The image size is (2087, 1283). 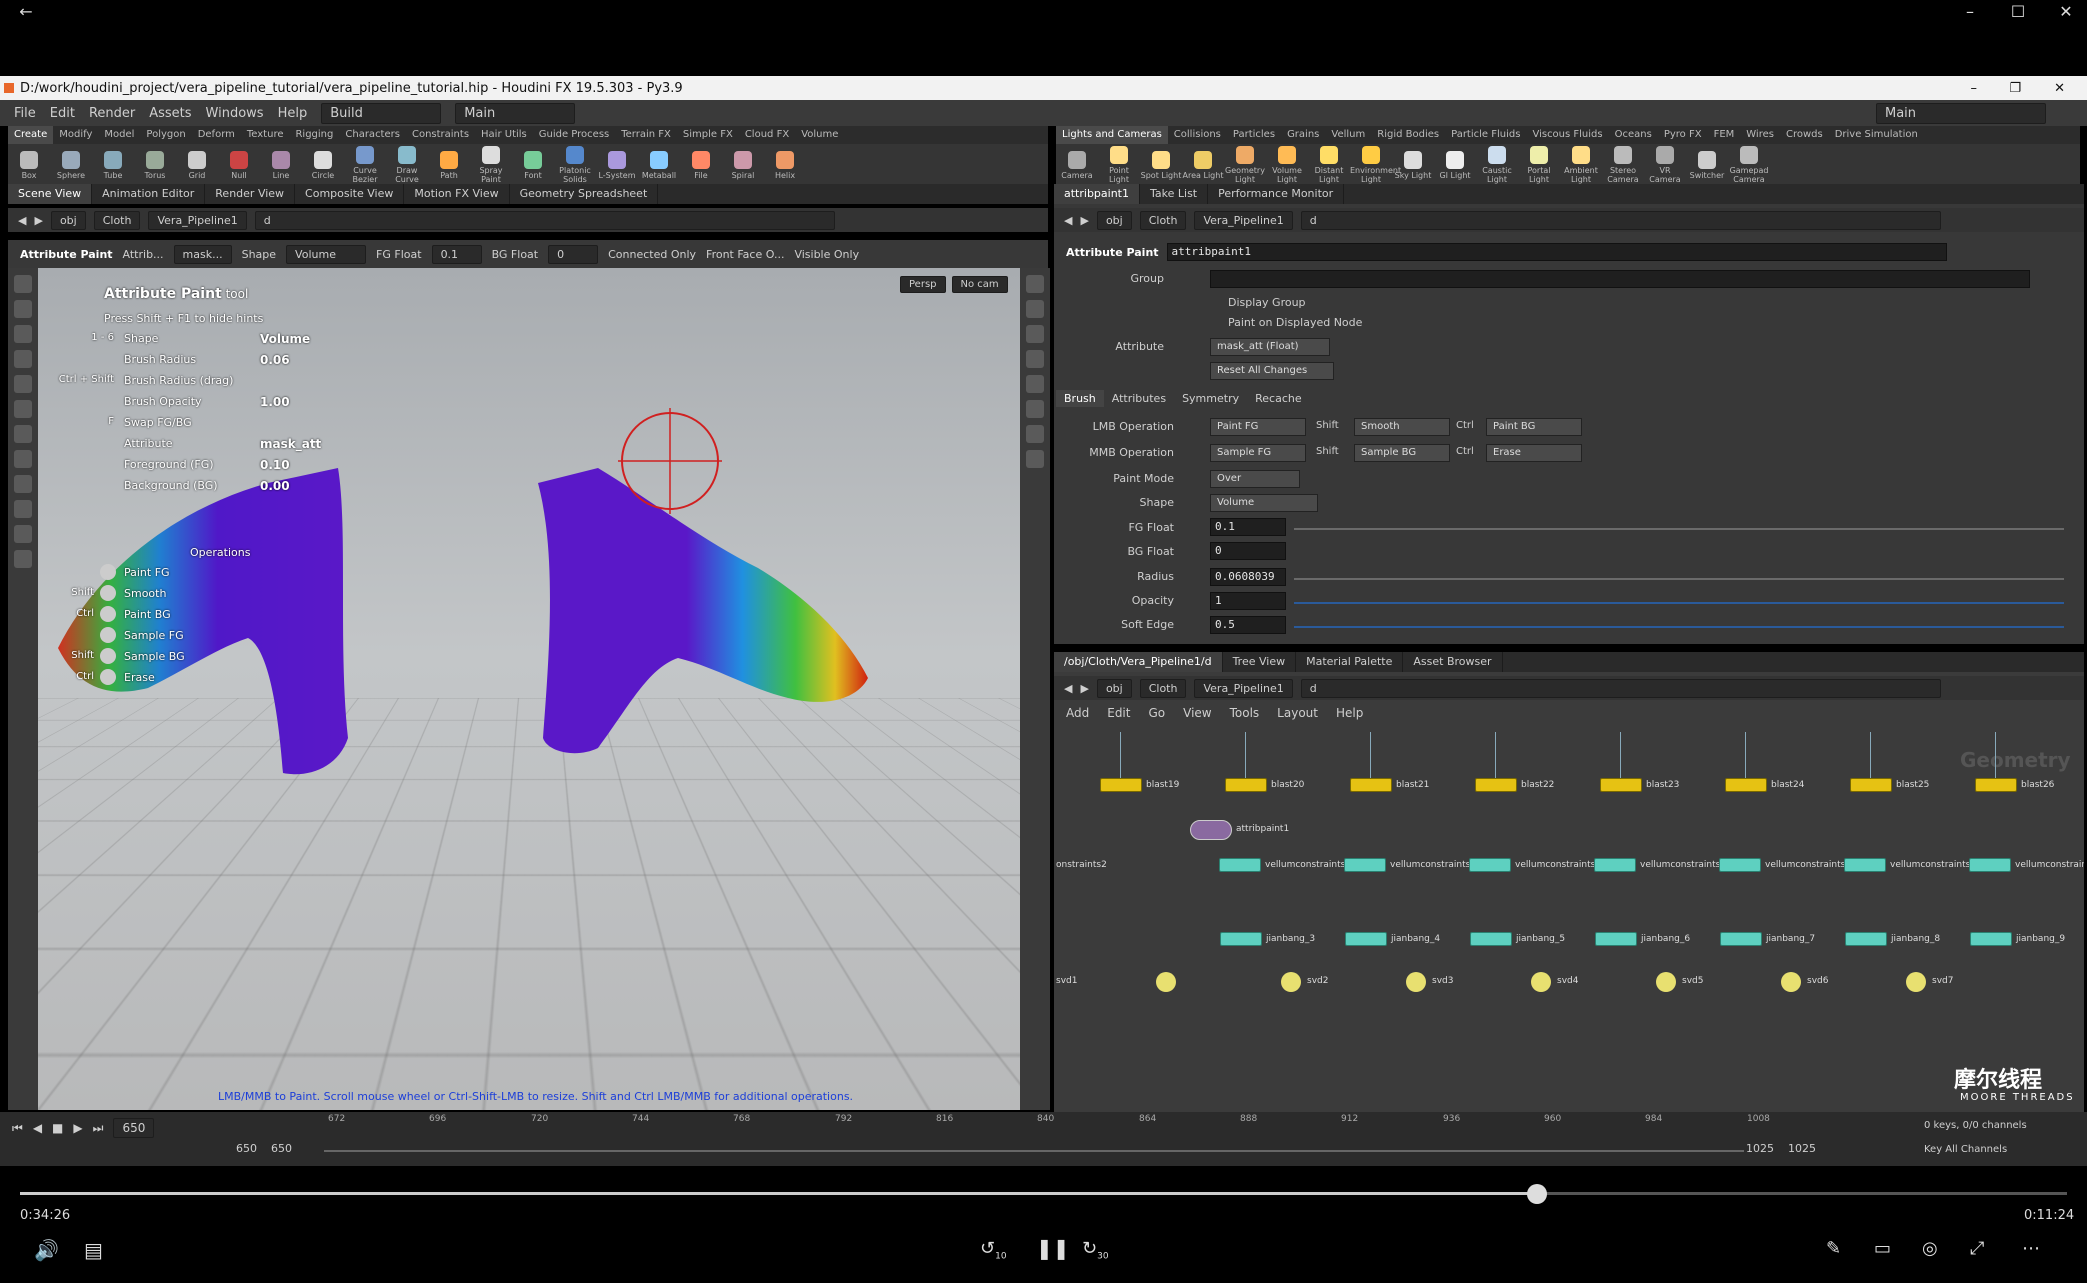 I want to click on shelf-tool: Camera, so click(x=1077, y=164).